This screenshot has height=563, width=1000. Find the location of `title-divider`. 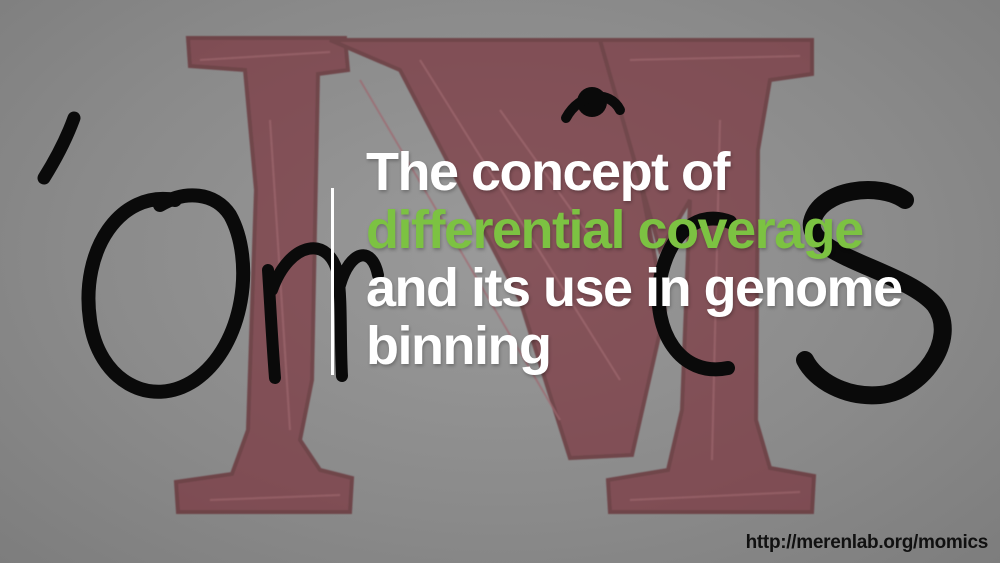

title-divider is located at coordinates (332, 281).